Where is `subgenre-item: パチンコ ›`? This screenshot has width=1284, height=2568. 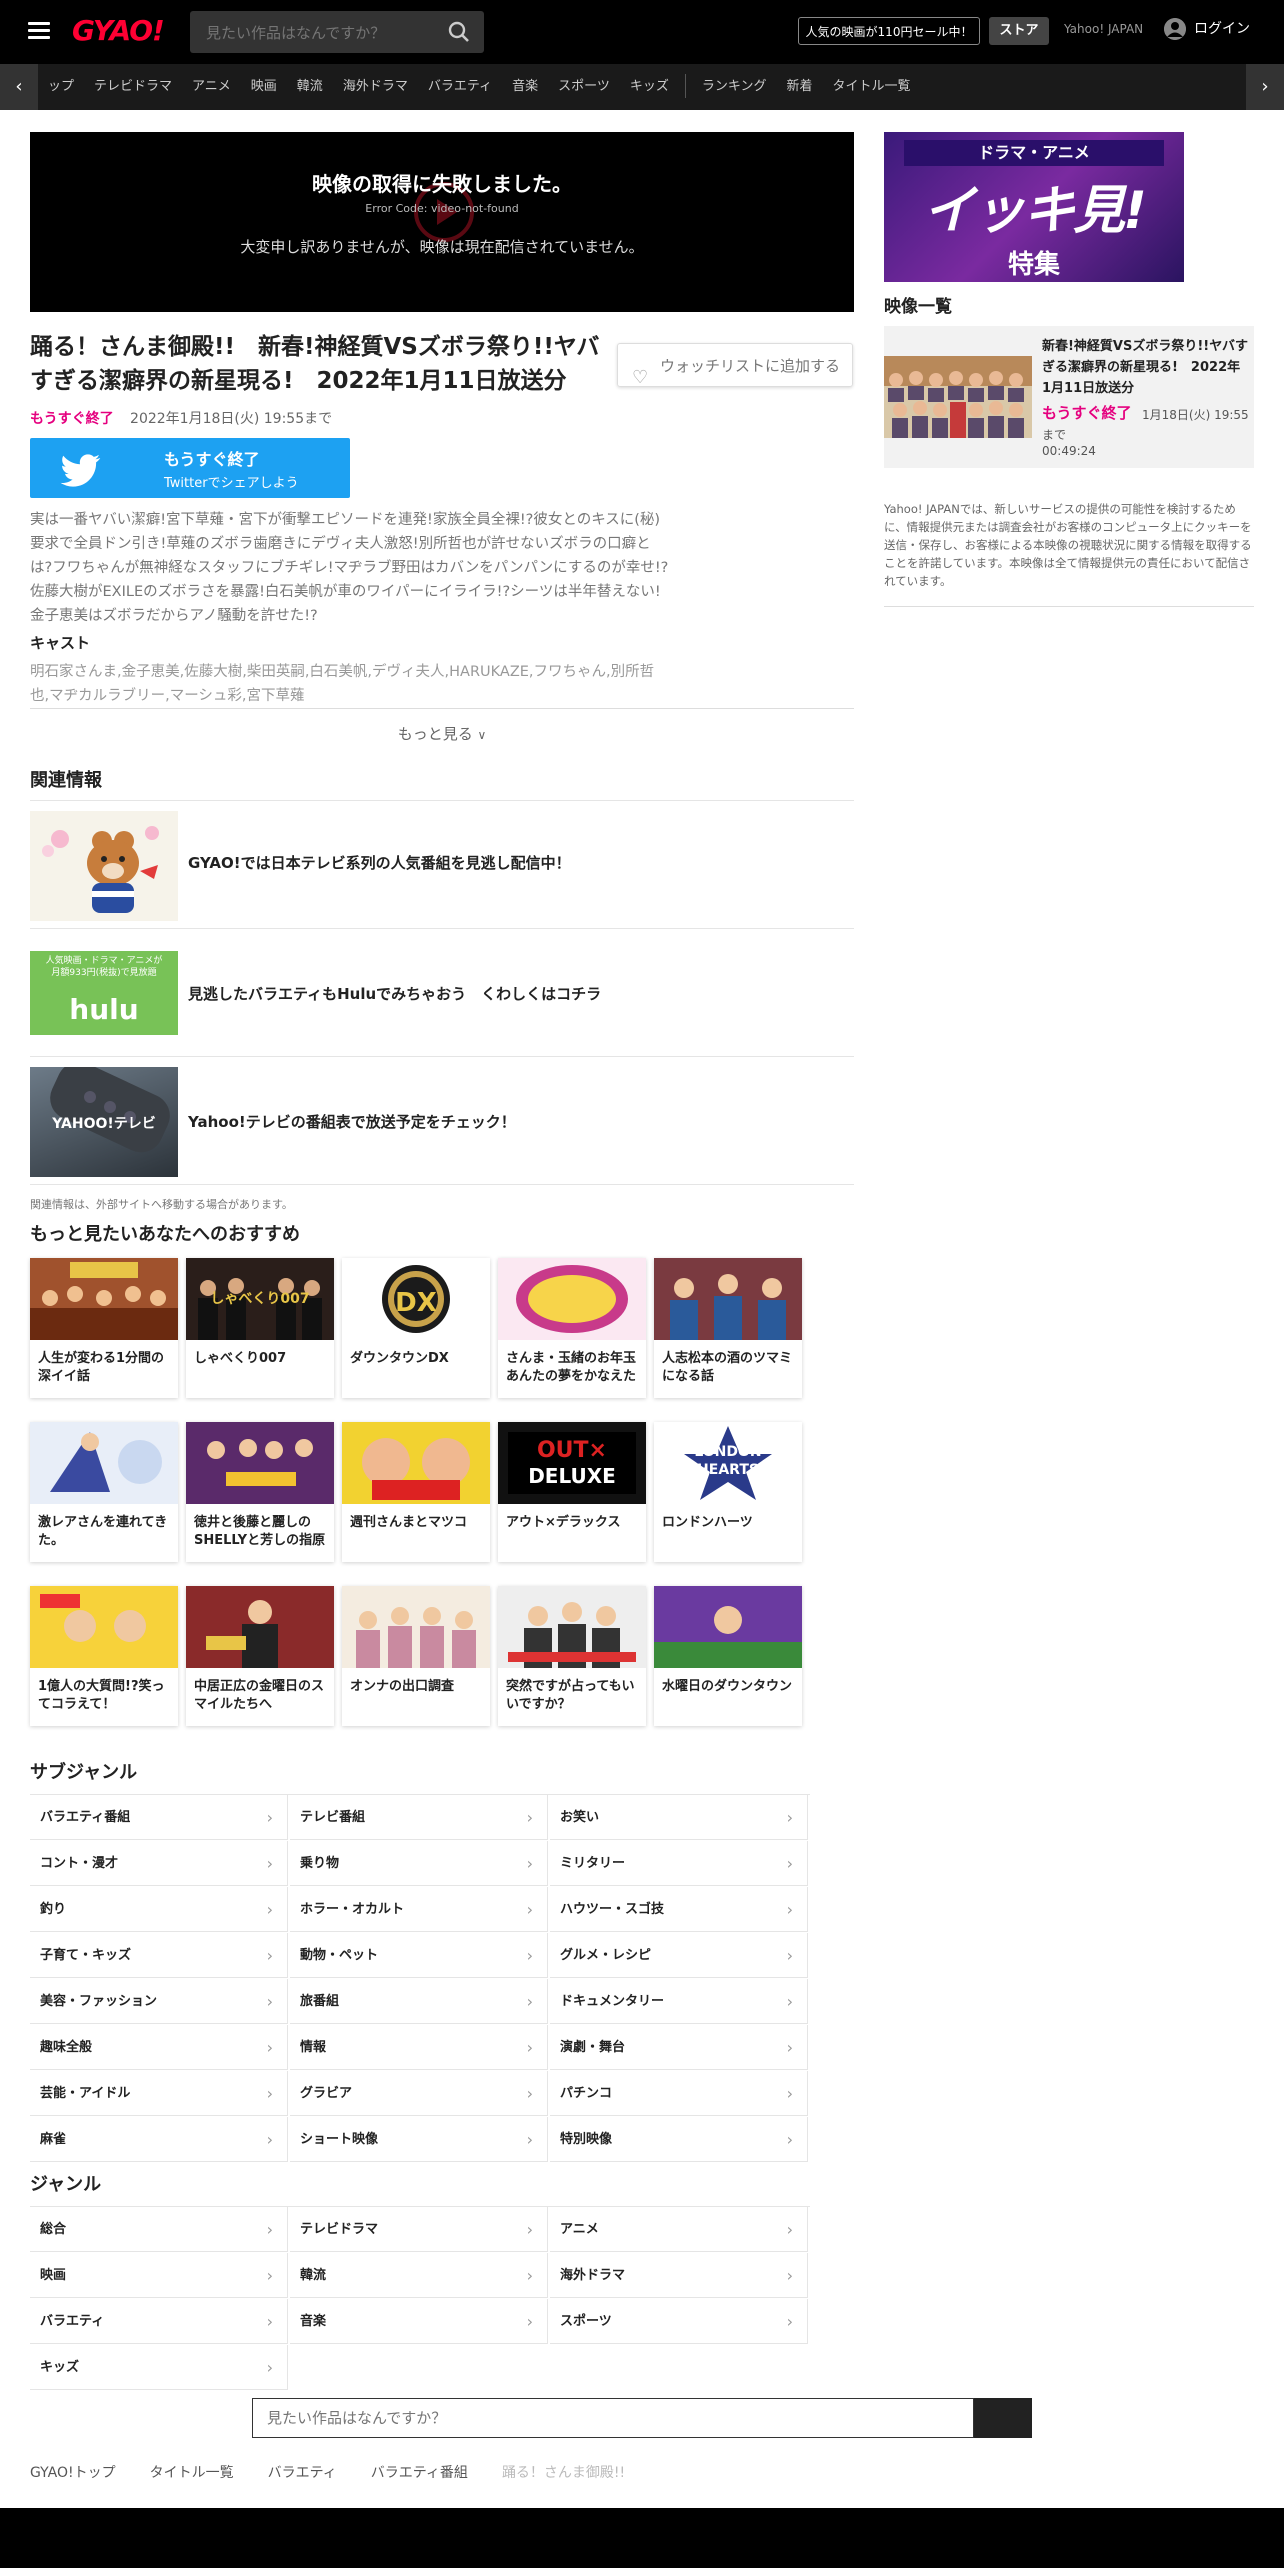
subgenre-item: パチンコ › is located at coordinates (679, 2093).